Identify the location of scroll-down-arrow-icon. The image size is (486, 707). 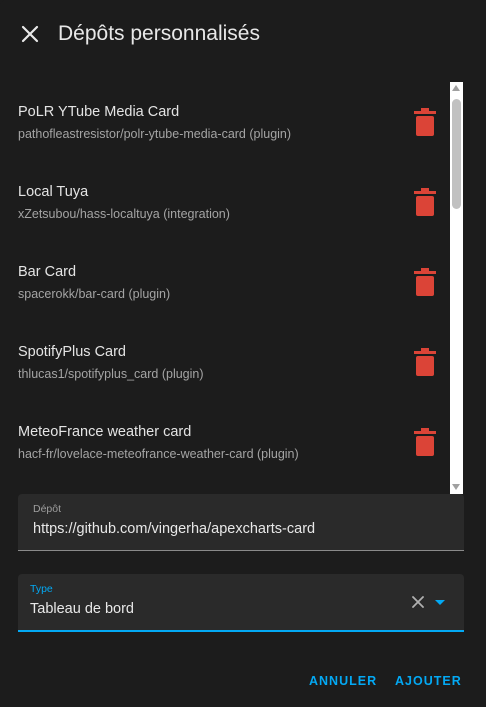
(456, 487).